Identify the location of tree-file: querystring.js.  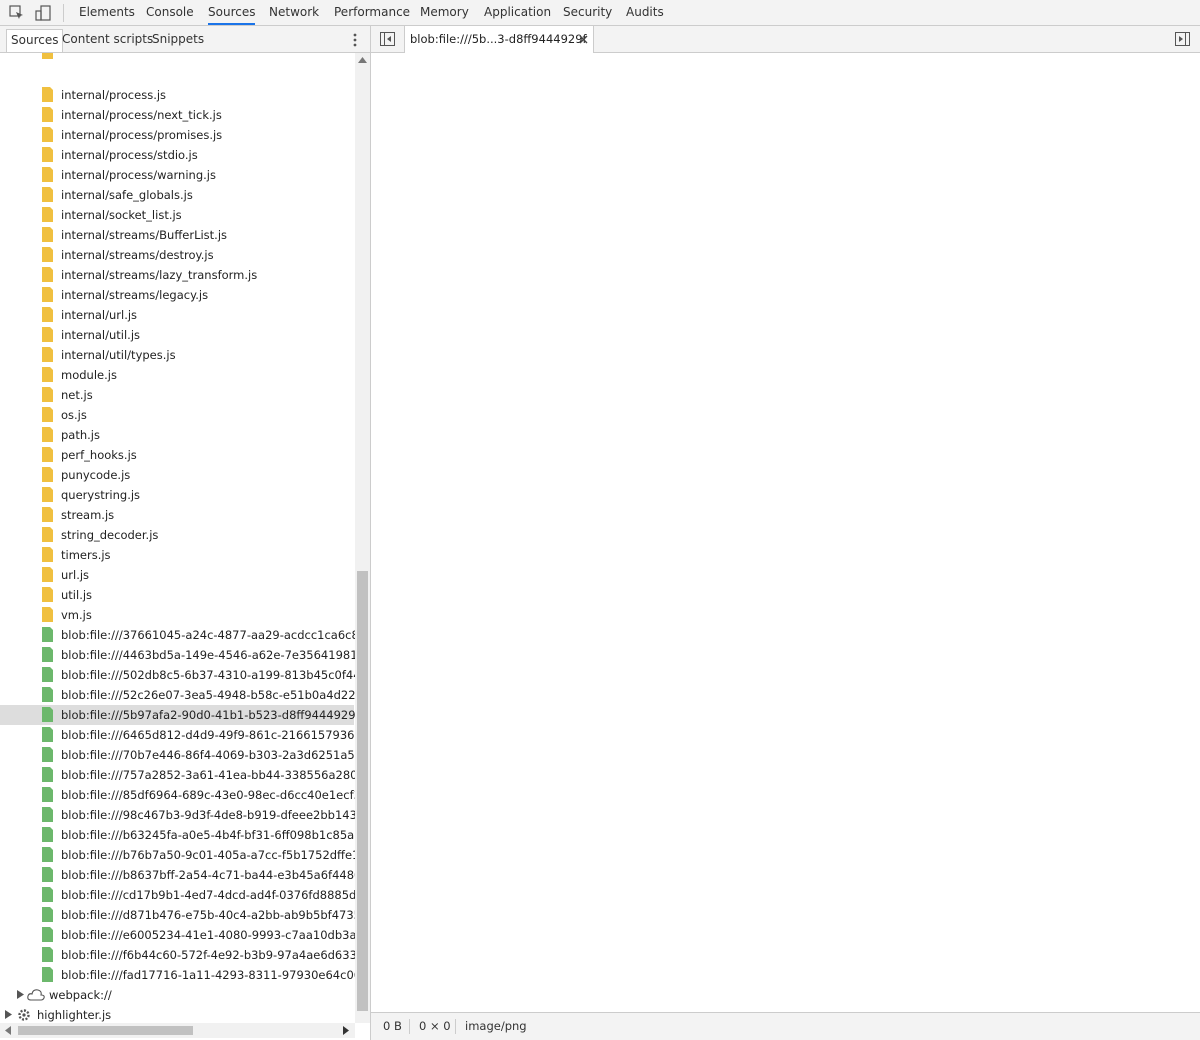
(177, 495).